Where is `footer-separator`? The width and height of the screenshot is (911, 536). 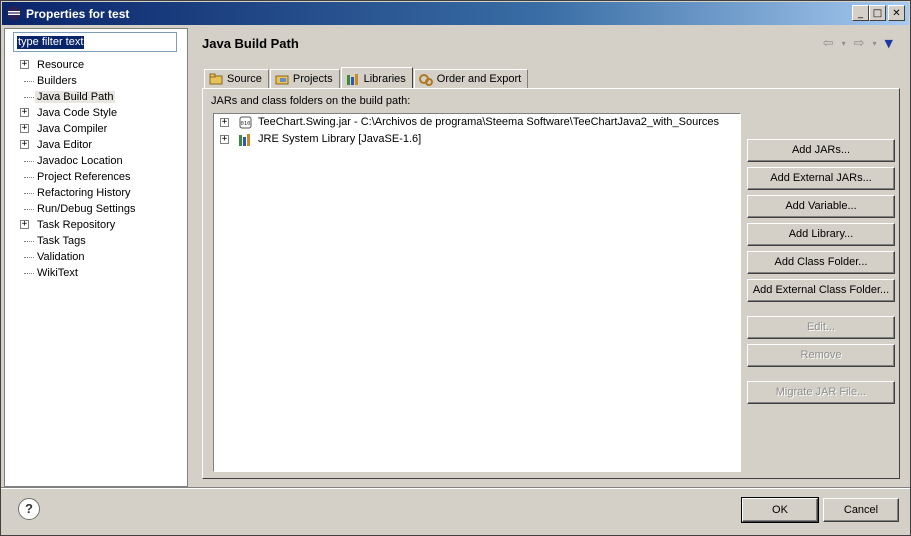
footer-separator is located at coordinates (455, 488).